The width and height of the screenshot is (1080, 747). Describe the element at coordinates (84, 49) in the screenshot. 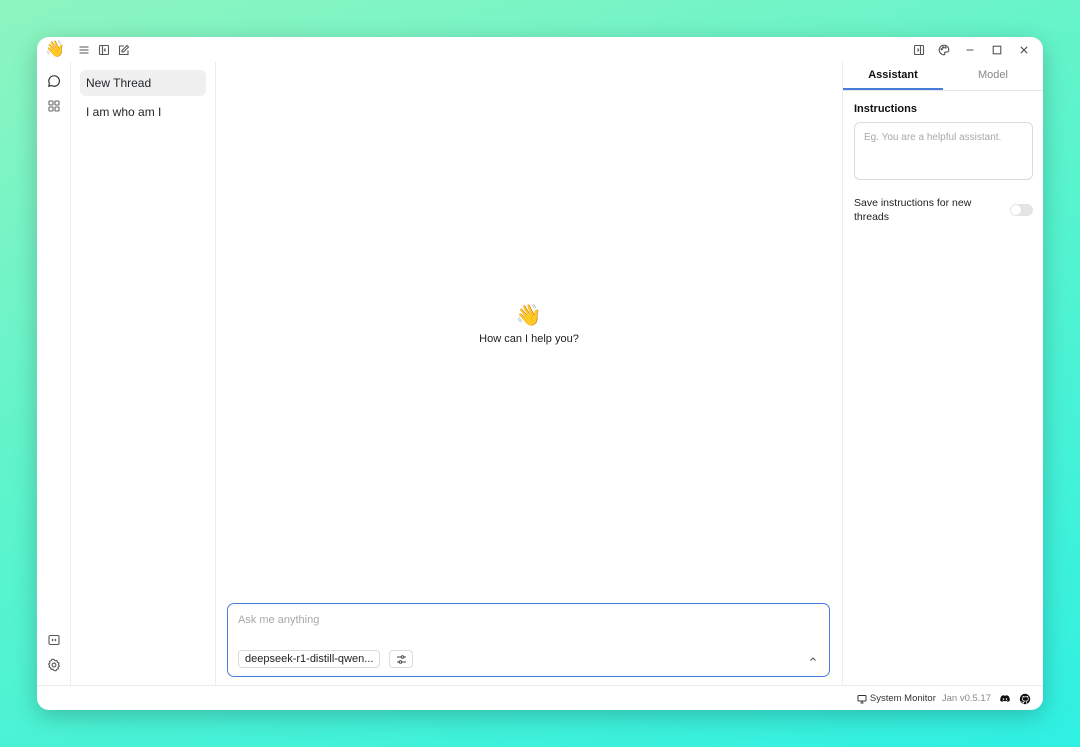

I see `menu-icon` at that location.